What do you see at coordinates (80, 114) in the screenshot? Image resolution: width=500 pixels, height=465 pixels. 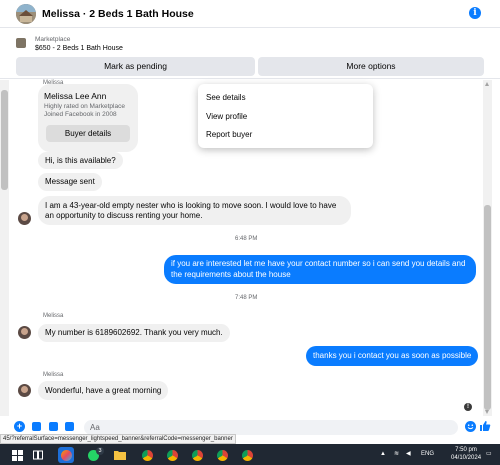 I see `buyer-joined: Joined Facebook in 2008` at bounding box center [80, 114].